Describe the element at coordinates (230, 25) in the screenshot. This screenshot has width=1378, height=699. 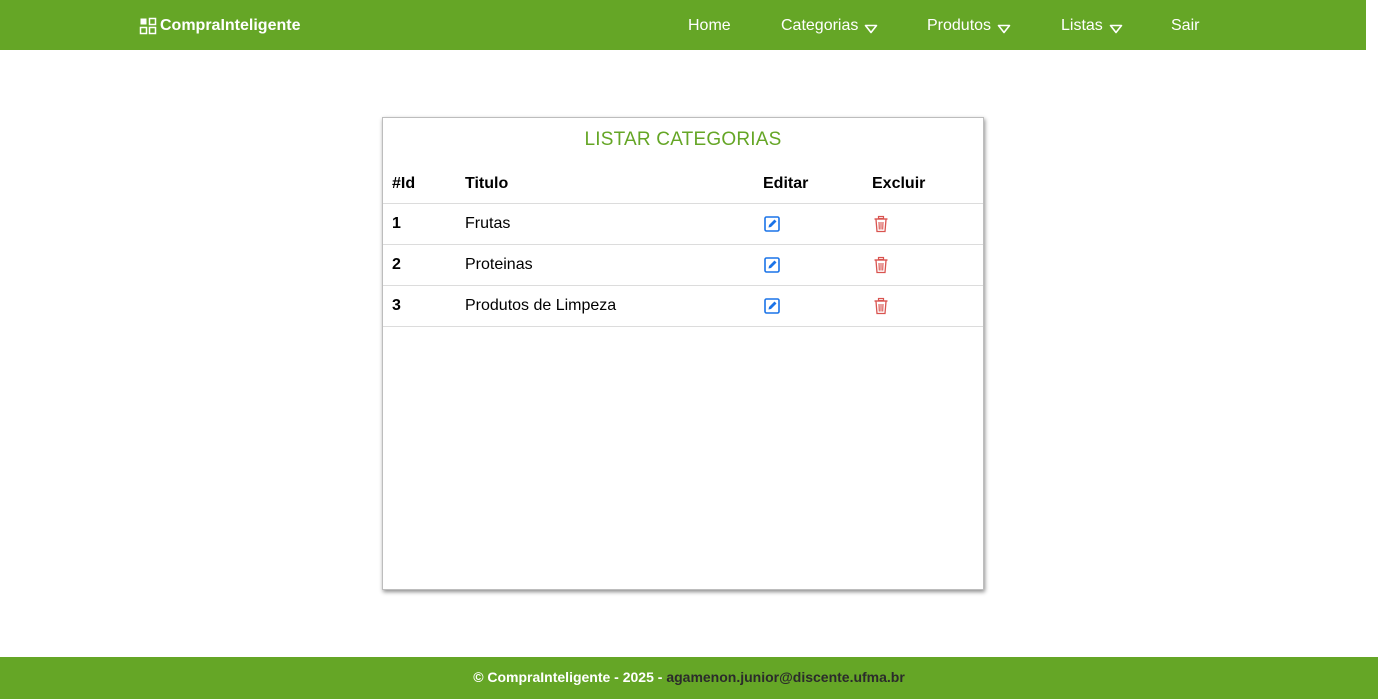
I see `brand-name: CompraInteligente` at that location.